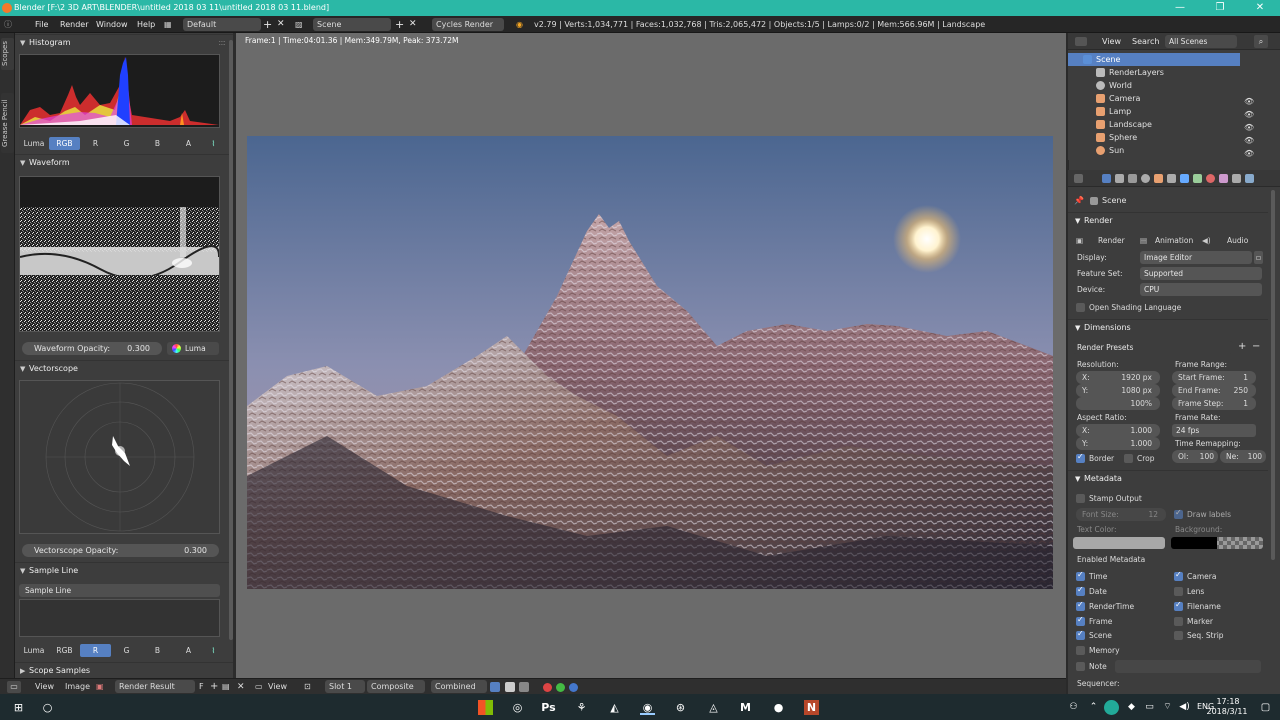 This screenshot has height=720, width=1280. I want to click on modifiers-tab-icon, so click(1184, 178).